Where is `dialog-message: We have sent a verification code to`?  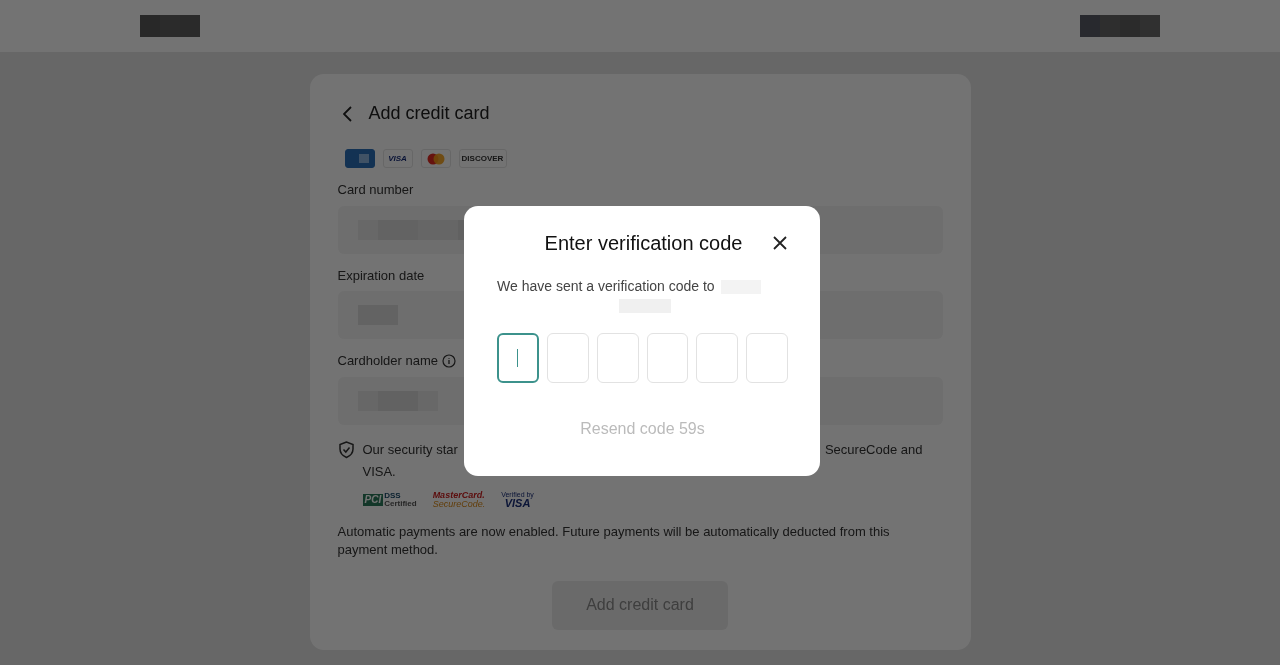 dialog-message: We have sent a verification code to is located at coordinates (606, 286).